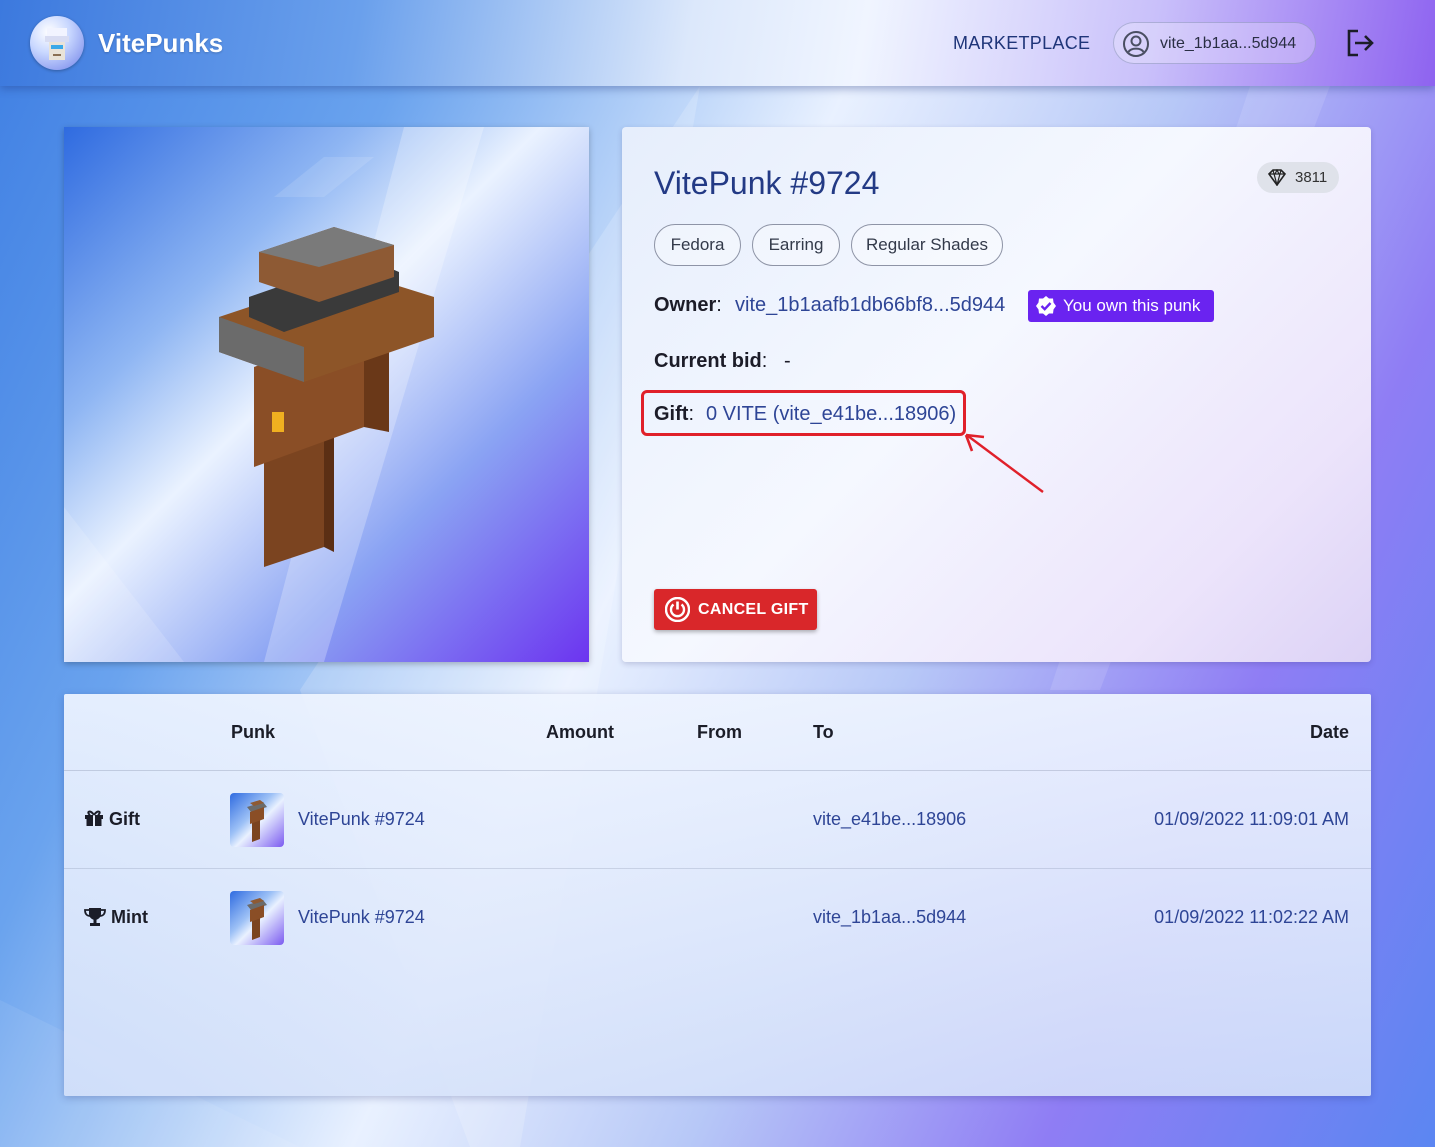 The image size is (1435, 1147). I want to click on column-header-amount: Amount, so click(580, 732).